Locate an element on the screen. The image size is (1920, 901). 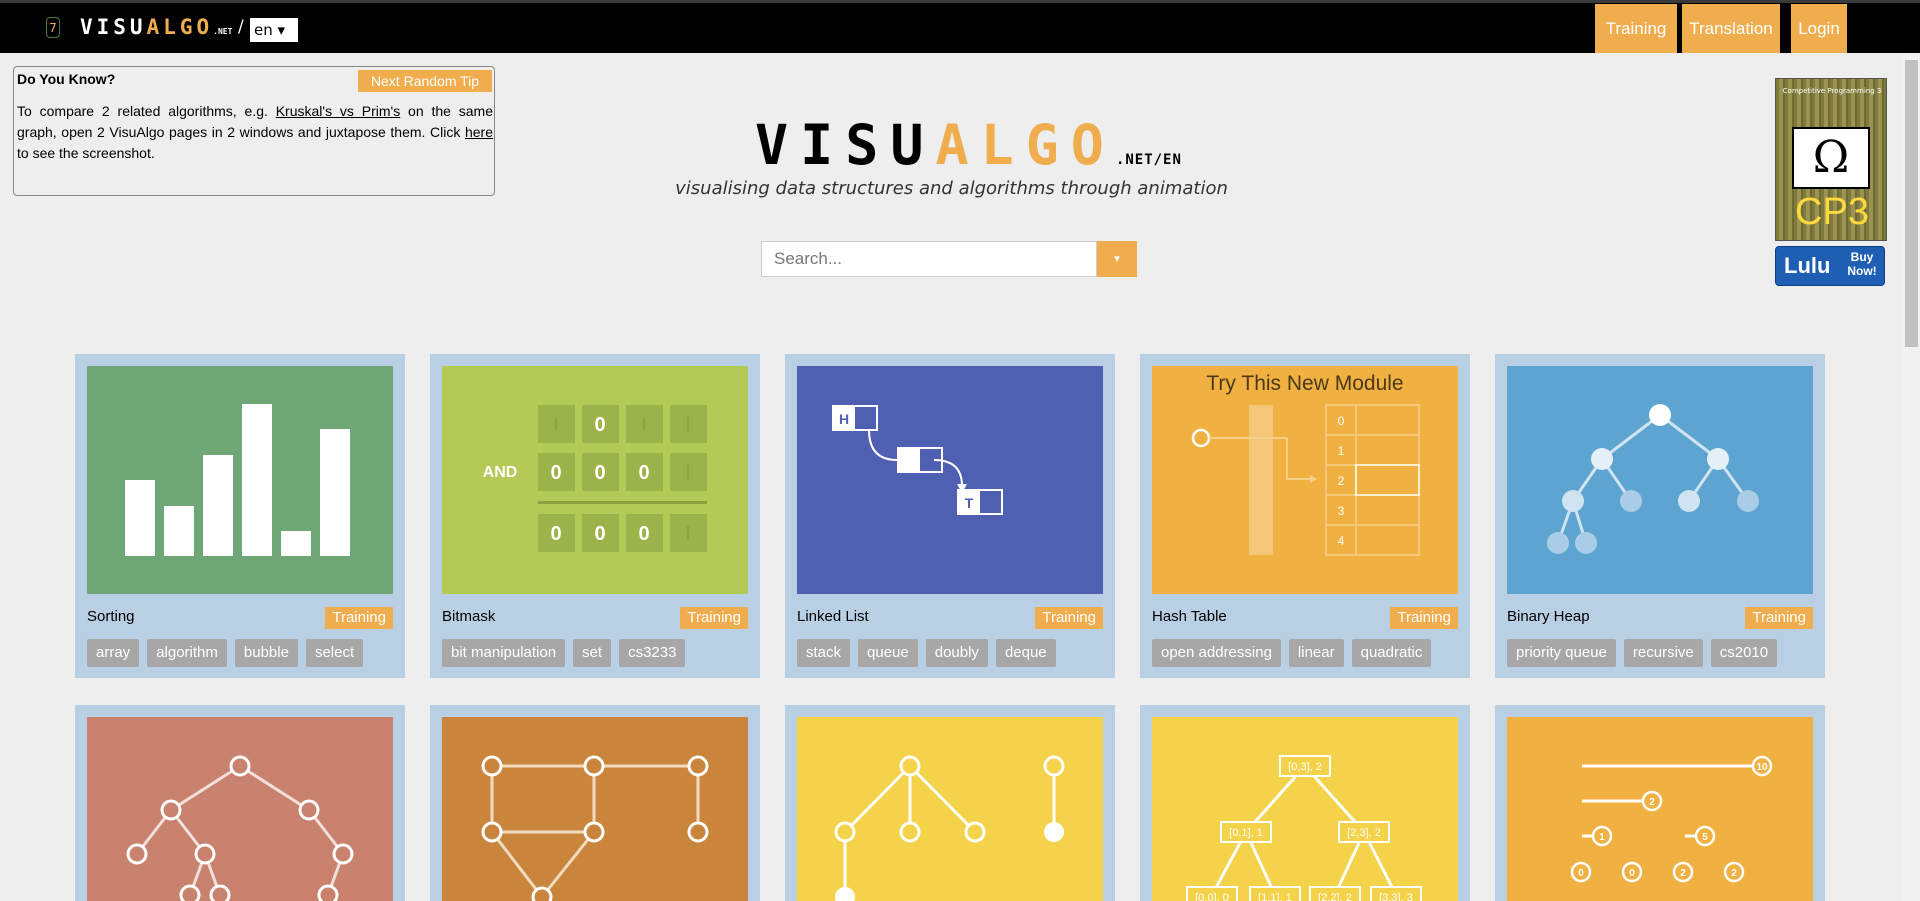
graph-thumbnail is located at coordinates (595, 809).